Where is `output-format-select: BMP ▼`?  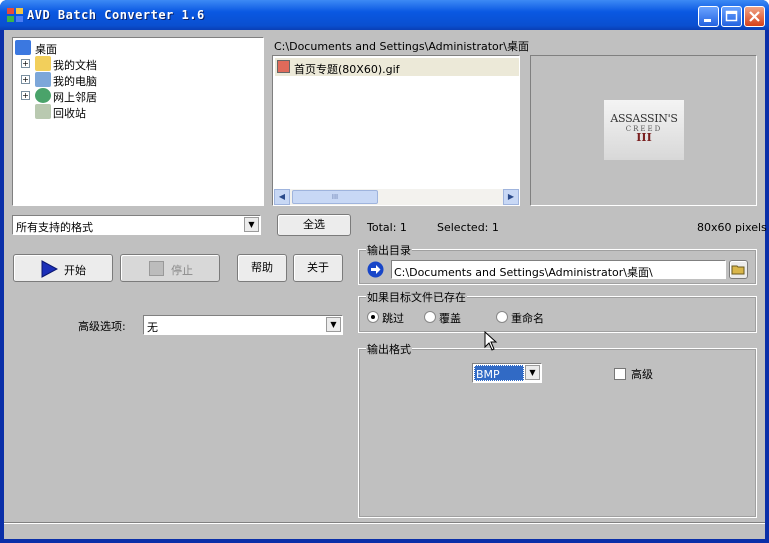
output-format-select: BMP ▼ is located at coordinates (507, 373).